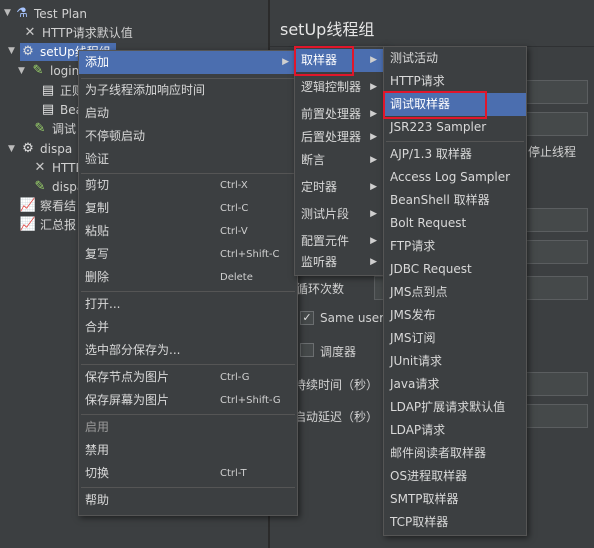 The image size is (594, 548). What do you see at coordinates (57, 168) in the screenshot?
I see `tree-node-http: ✕ HTTP` at bounding box center [57, 168].